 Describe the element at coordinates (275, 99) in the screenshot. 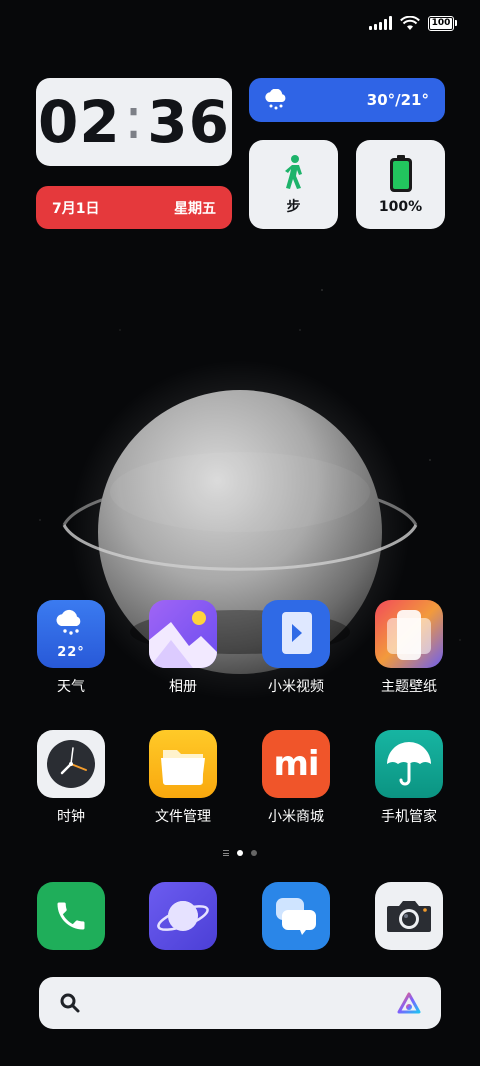

I see `rain-cloud-icon` at that location.